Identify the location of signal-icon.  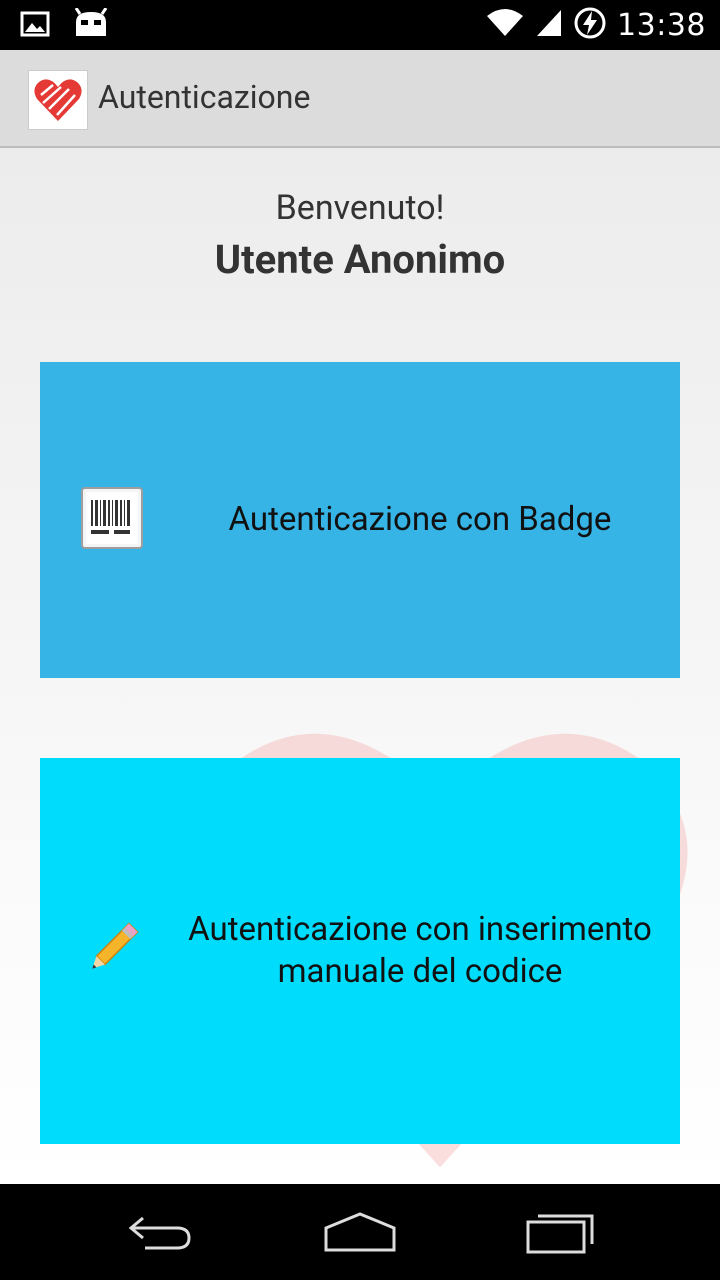
(549, 25).